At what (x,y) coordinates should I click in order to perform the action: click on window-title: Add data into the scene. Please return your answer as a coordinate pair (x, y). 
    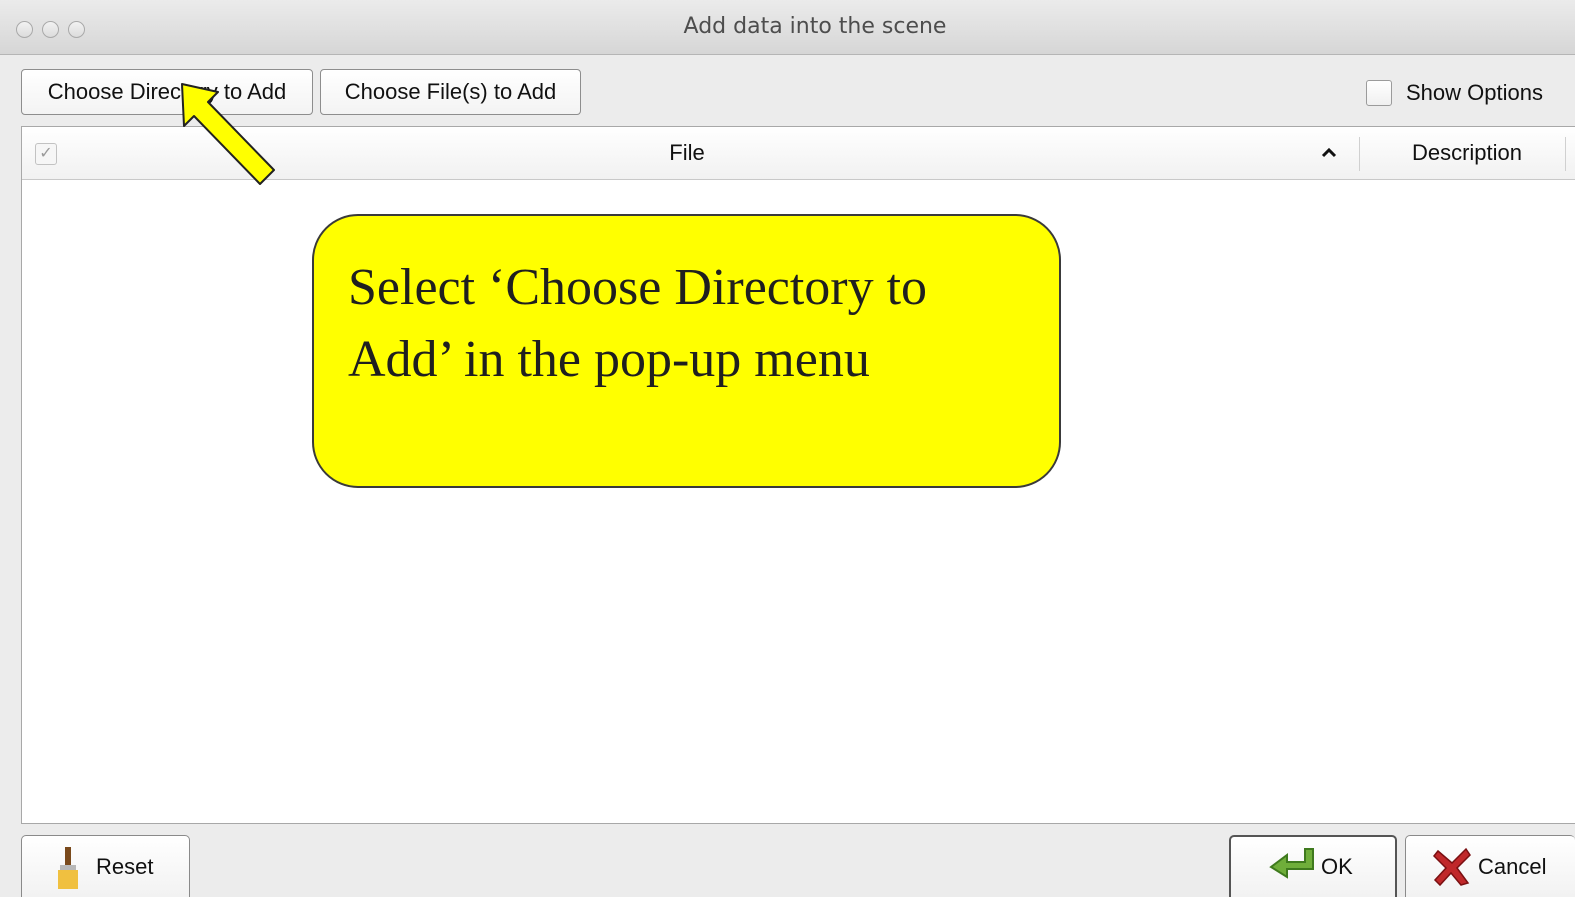
    Looking at the image, I should click on (815, 26).